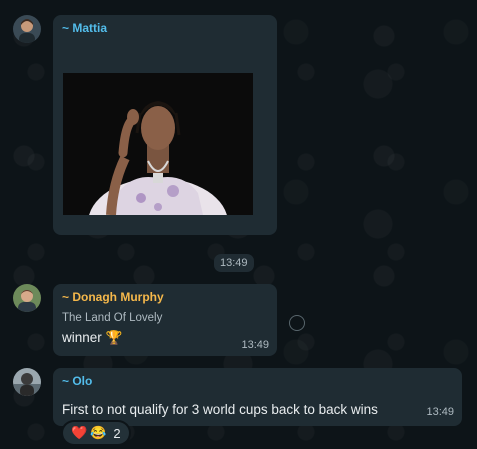  I want to click on reactions-bar: ❤️ 😂 2, so click(96, 433).